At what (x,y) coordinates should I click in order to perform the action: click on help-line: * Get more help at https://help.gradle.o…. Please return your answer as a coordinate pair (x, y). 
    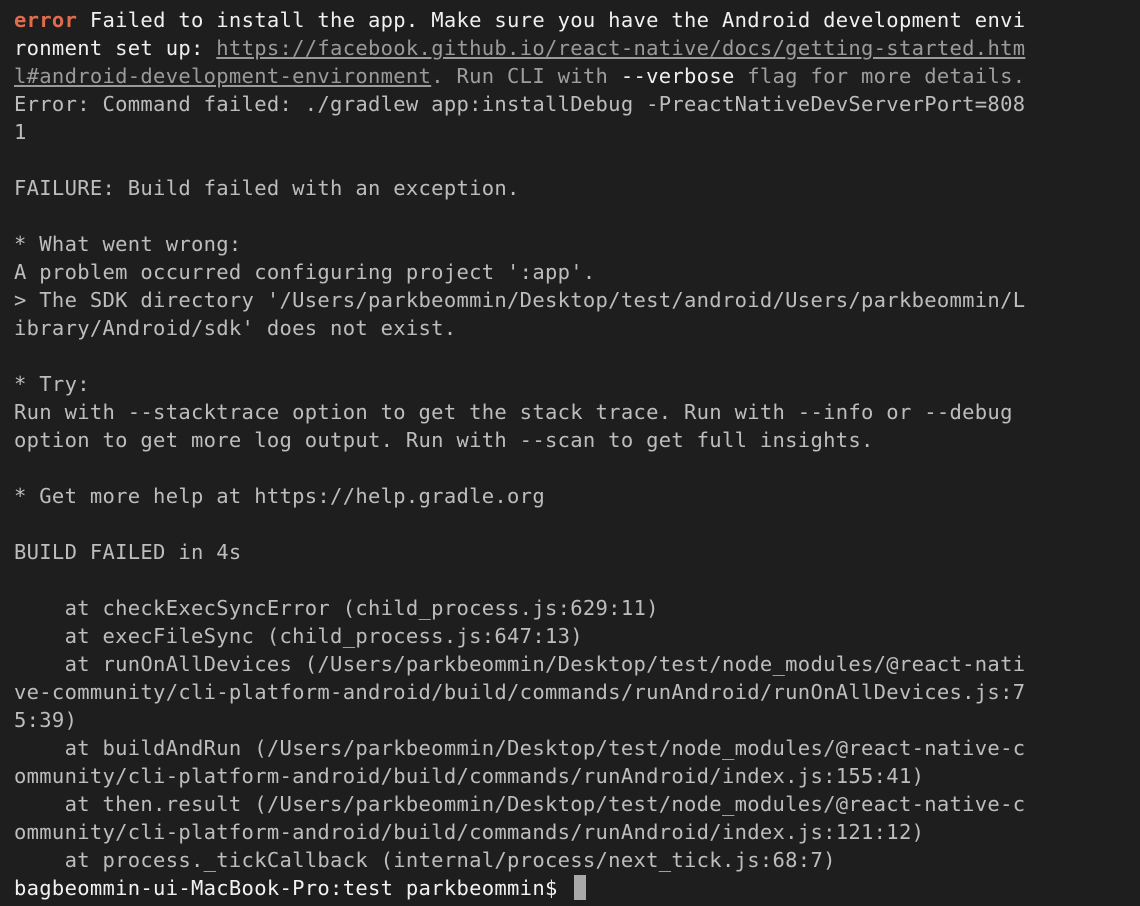
    Looking at the image, I should click on (279, 496).